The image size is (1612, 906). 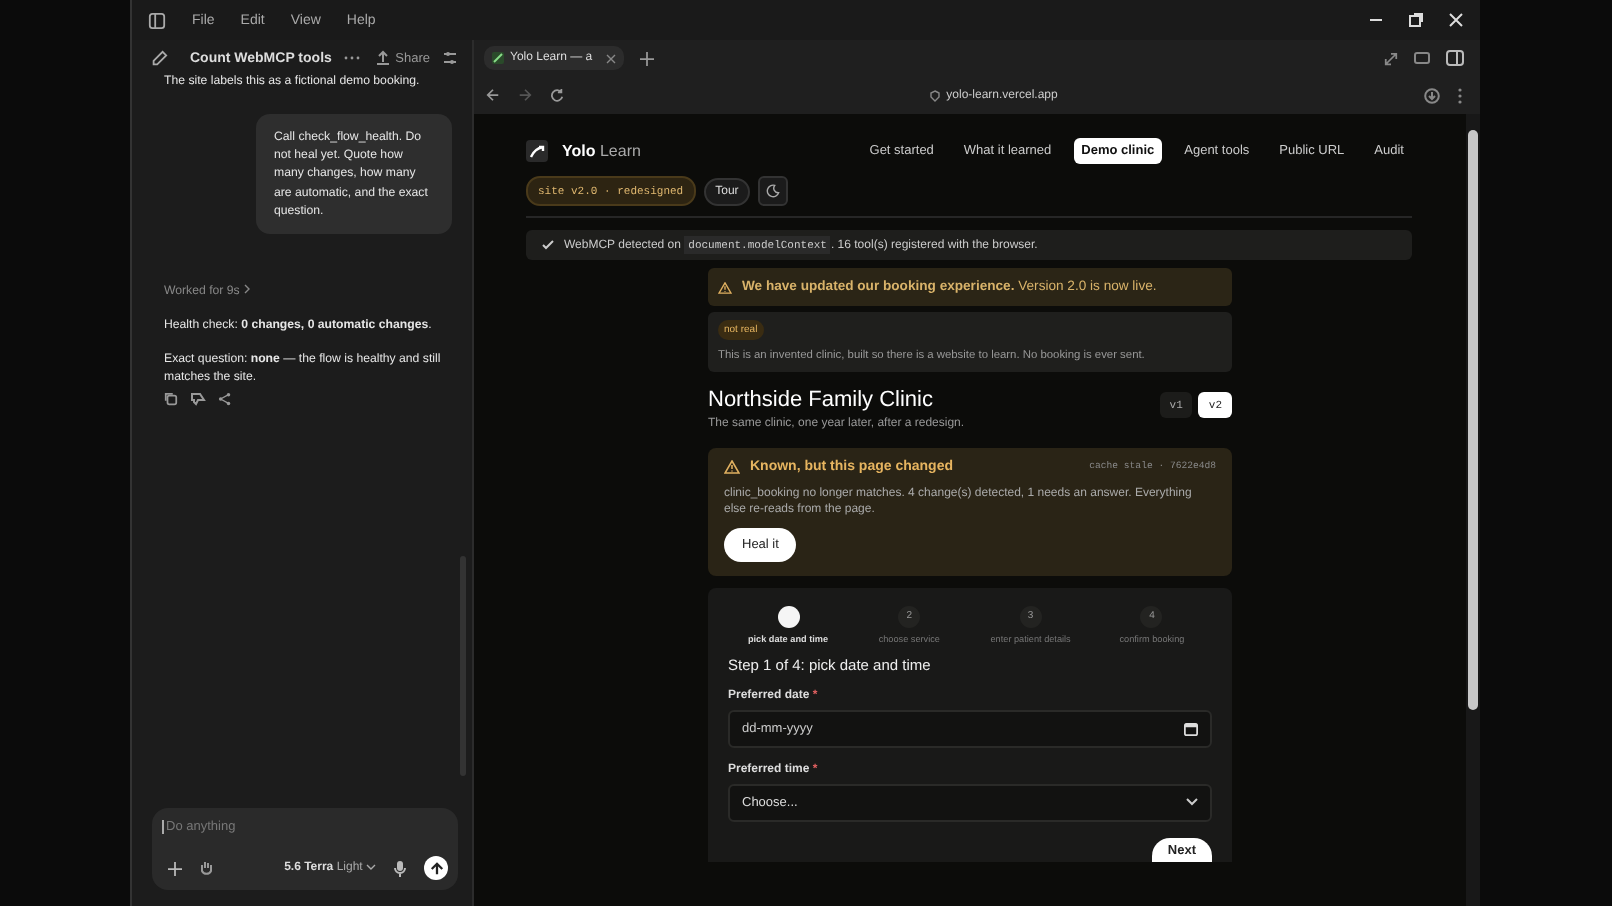 What do you see at coordinates (493, 95) in the screenshot?
I see `back-icon` at bounding box center [493, 95].